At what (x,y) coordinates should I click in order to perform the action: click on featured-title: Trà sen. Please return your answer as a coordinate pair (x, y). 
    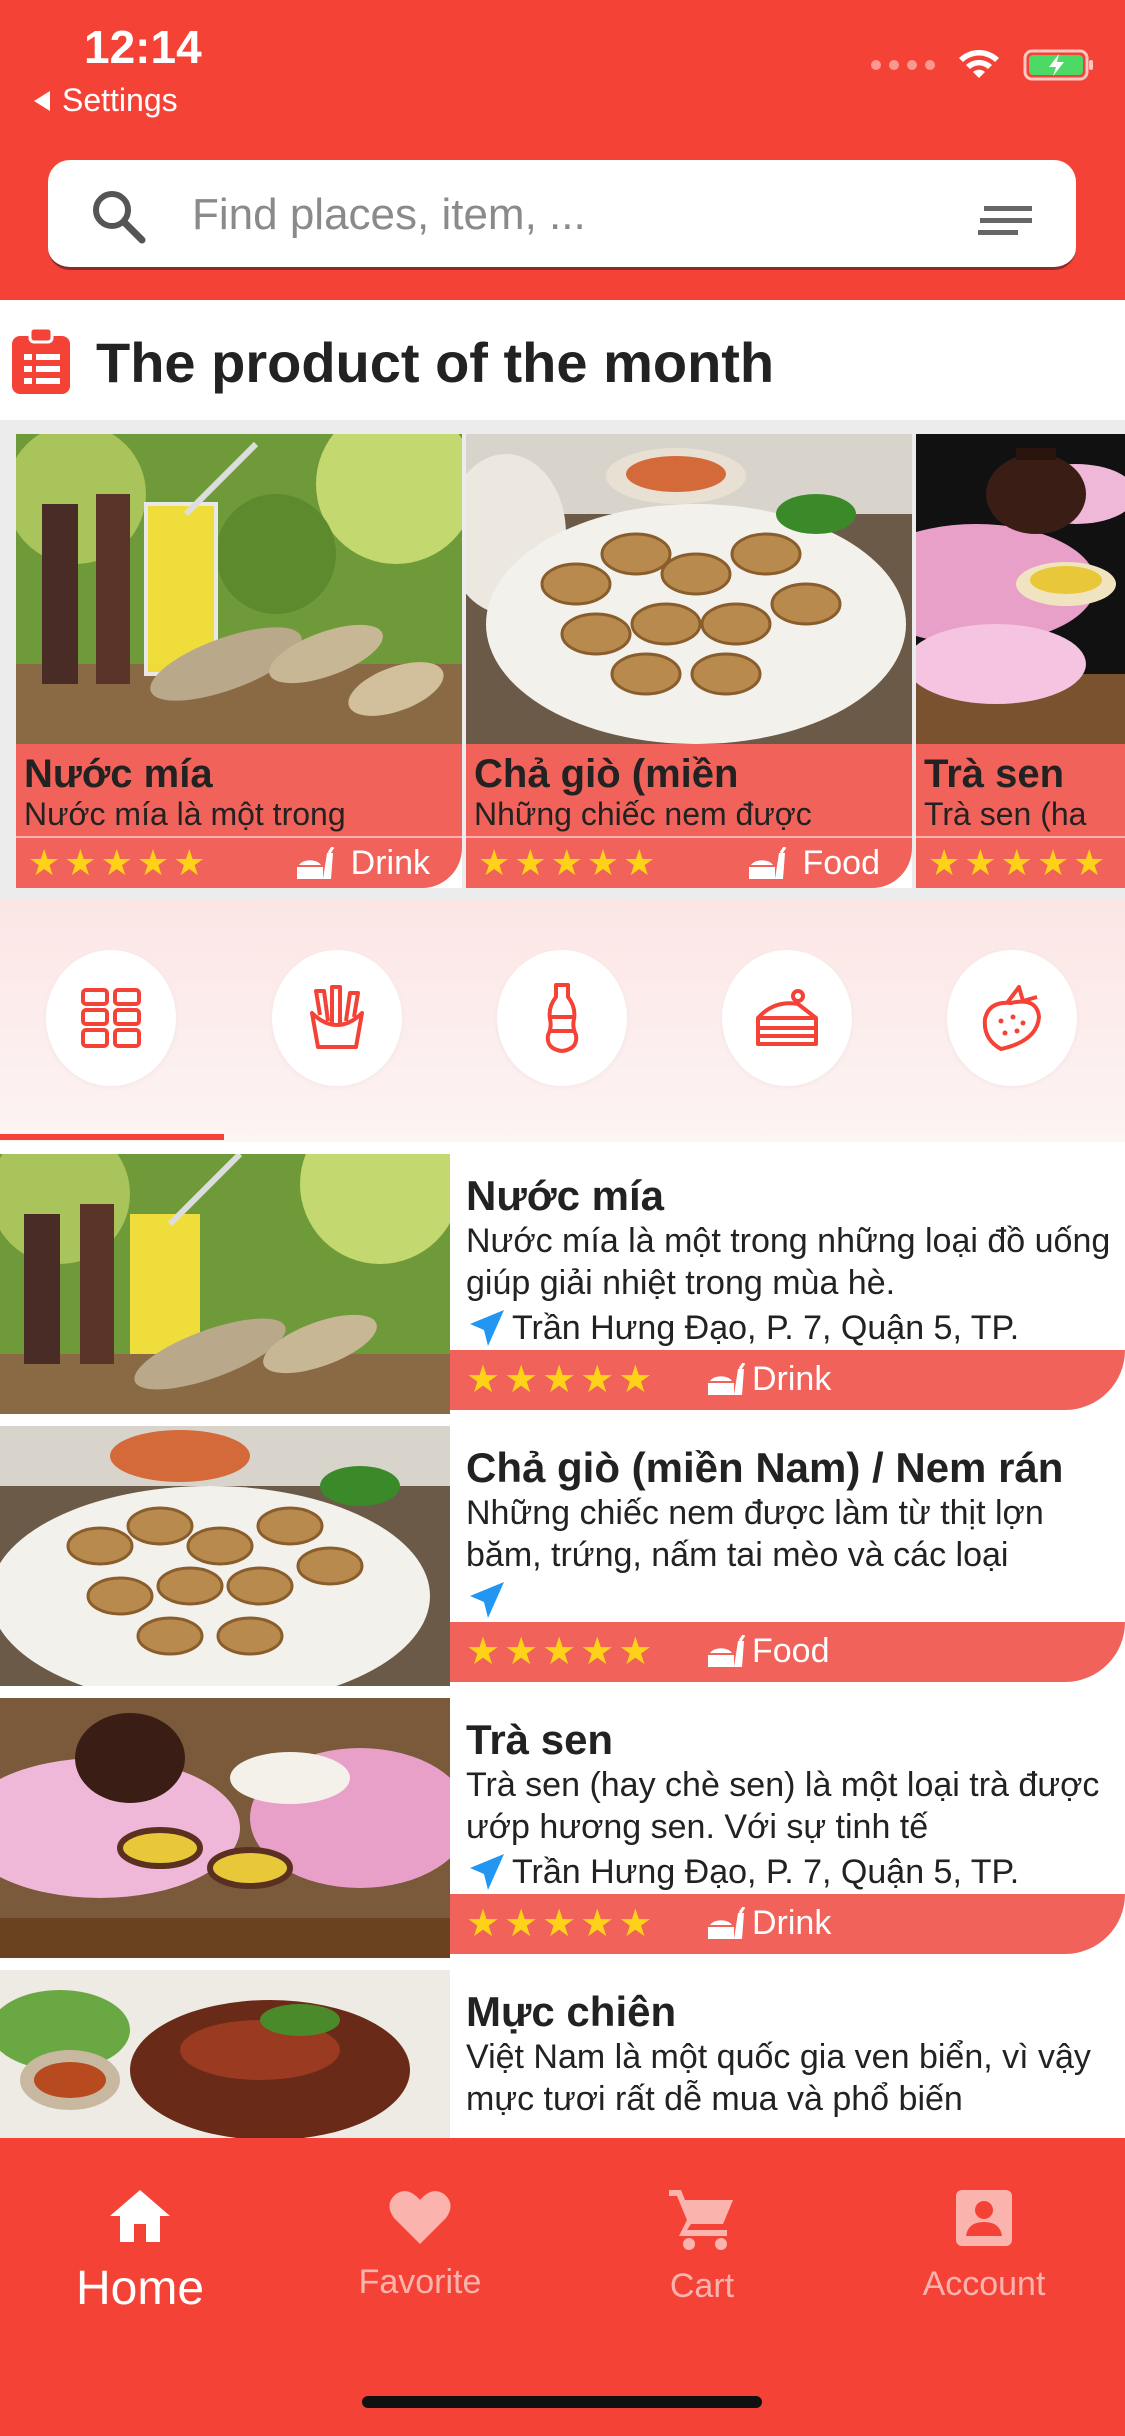
    Looking at the image, I should click on (994, 774).